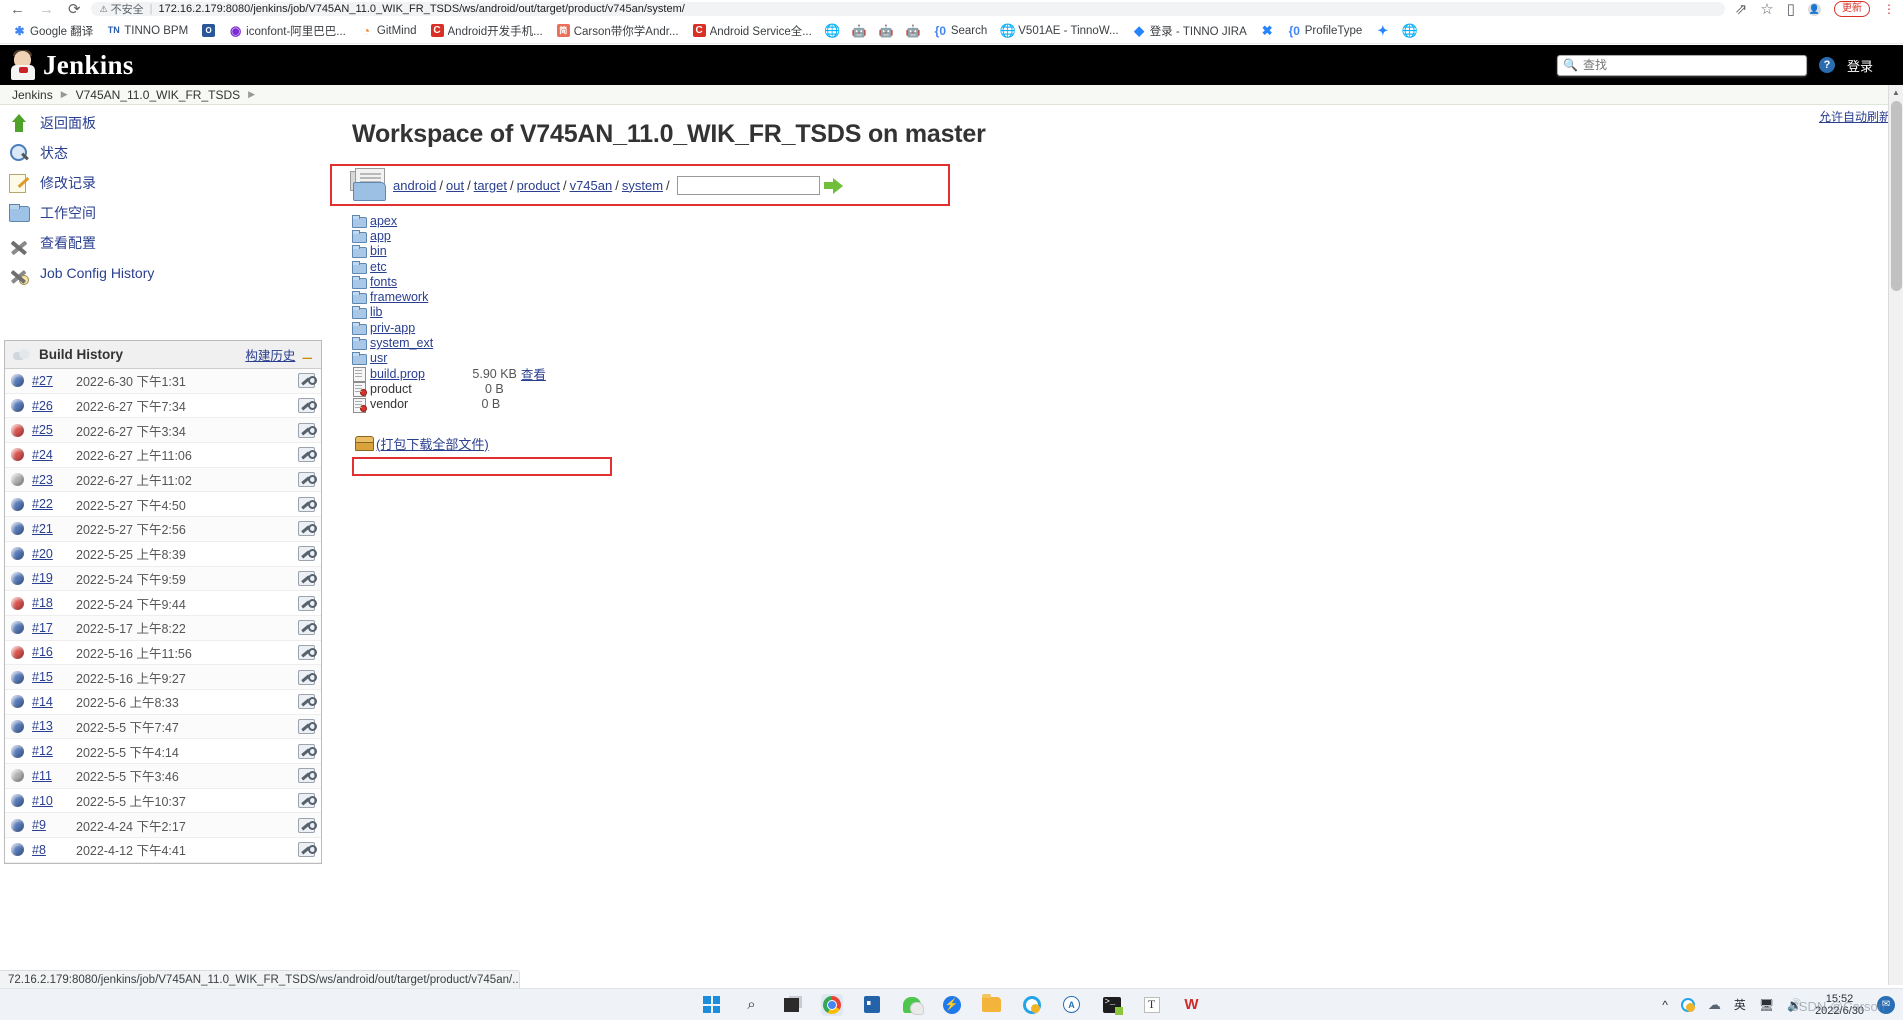 The width and height of the screenshot is (1903, 1020). I want to click on bookmark-item: TN TINNO BPM, so click(147, 30).